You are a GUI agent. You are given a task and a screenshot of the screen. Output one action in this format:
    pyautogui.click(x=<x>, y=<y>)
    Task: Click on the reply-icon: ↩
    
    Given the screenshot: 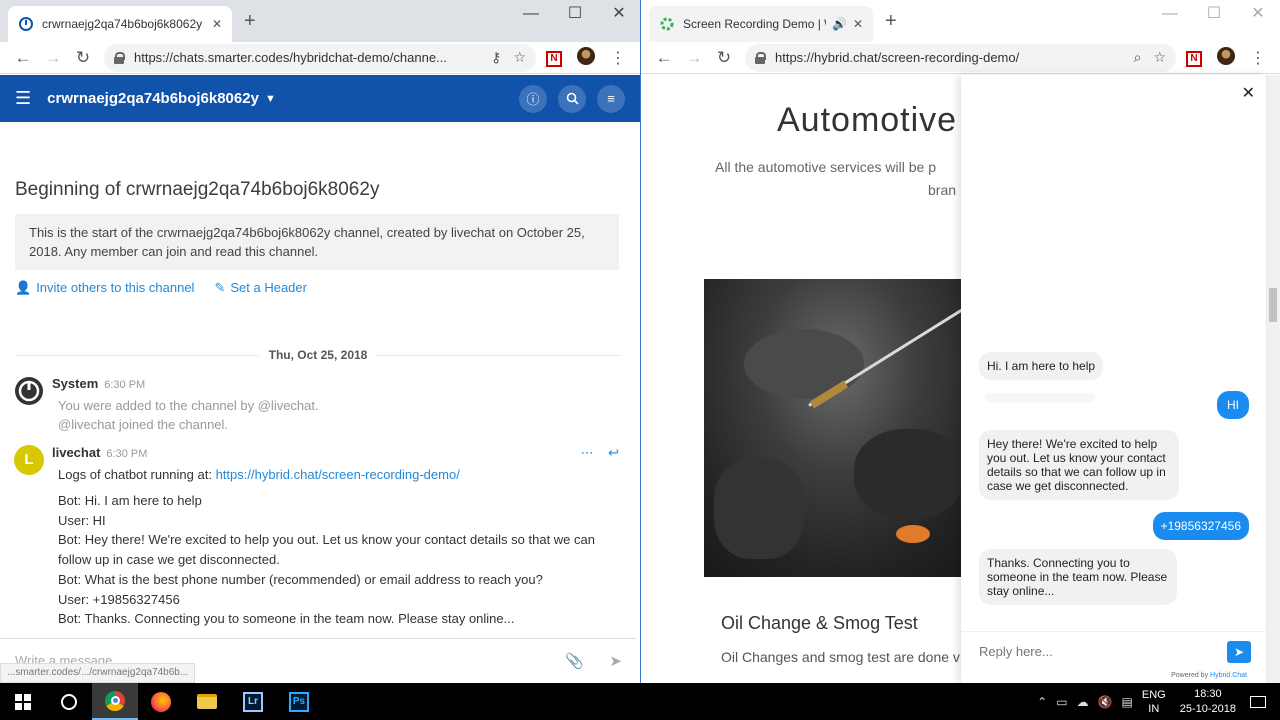 What is the action you would take?
    pyautogui.click(x=613, y=452)
    